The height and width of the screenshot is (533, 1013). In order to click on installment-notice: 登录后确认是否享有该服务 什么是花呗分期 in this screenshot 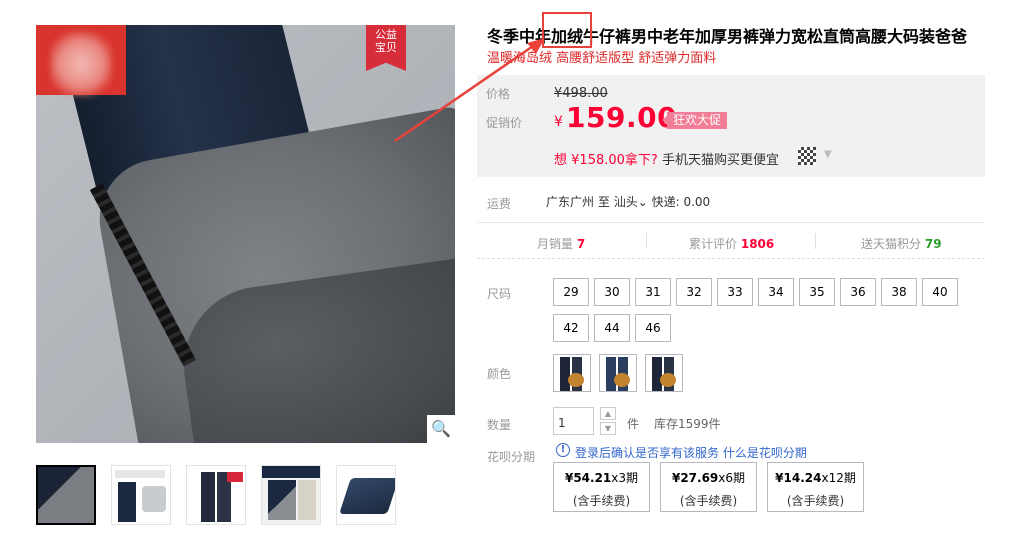, I will do `click(691, 452)`.